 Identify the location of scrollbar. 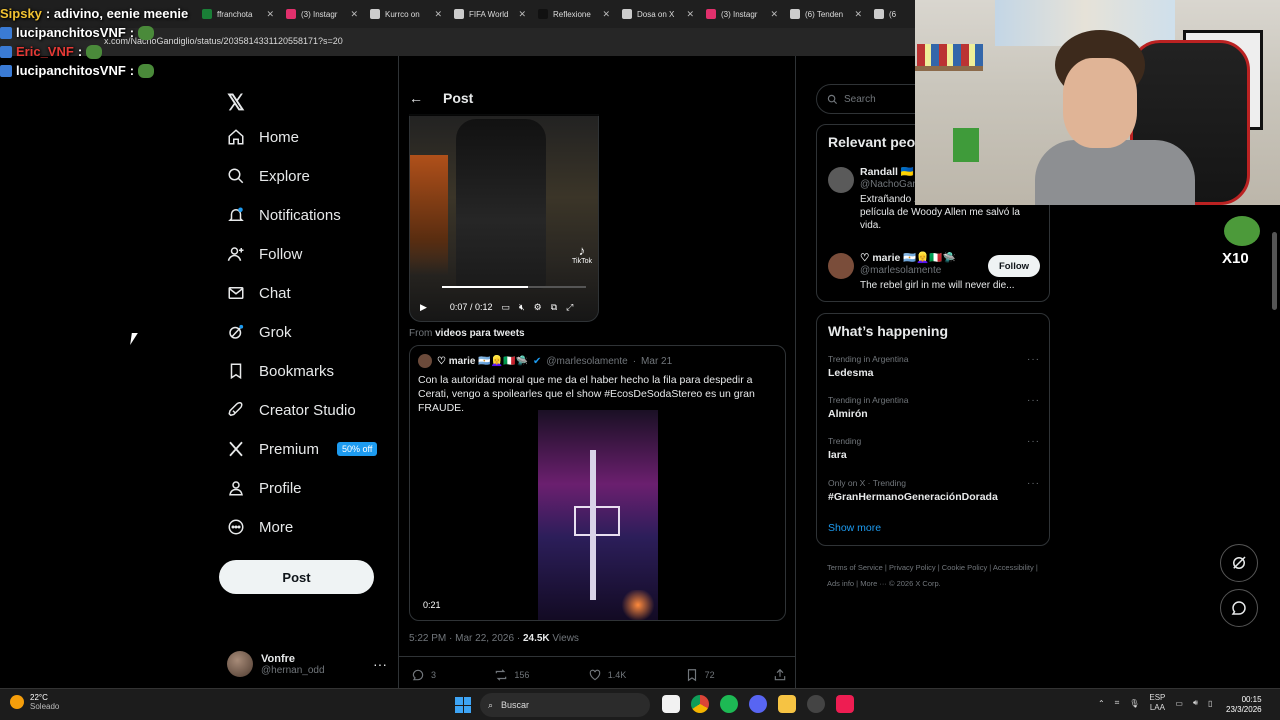
(1274, 271).